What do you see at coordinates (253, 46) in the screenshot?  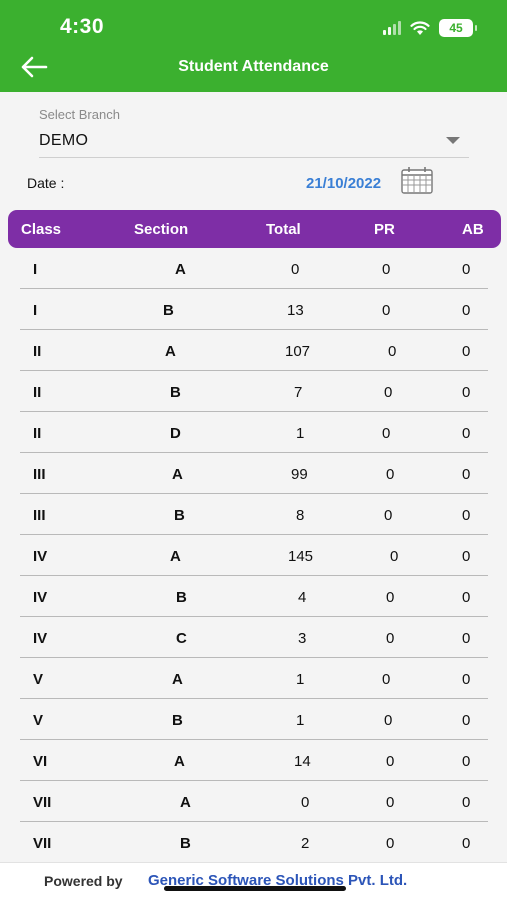 I see `app-header: 4:30 45 Student Attendance` at bounding box center [253, 46].